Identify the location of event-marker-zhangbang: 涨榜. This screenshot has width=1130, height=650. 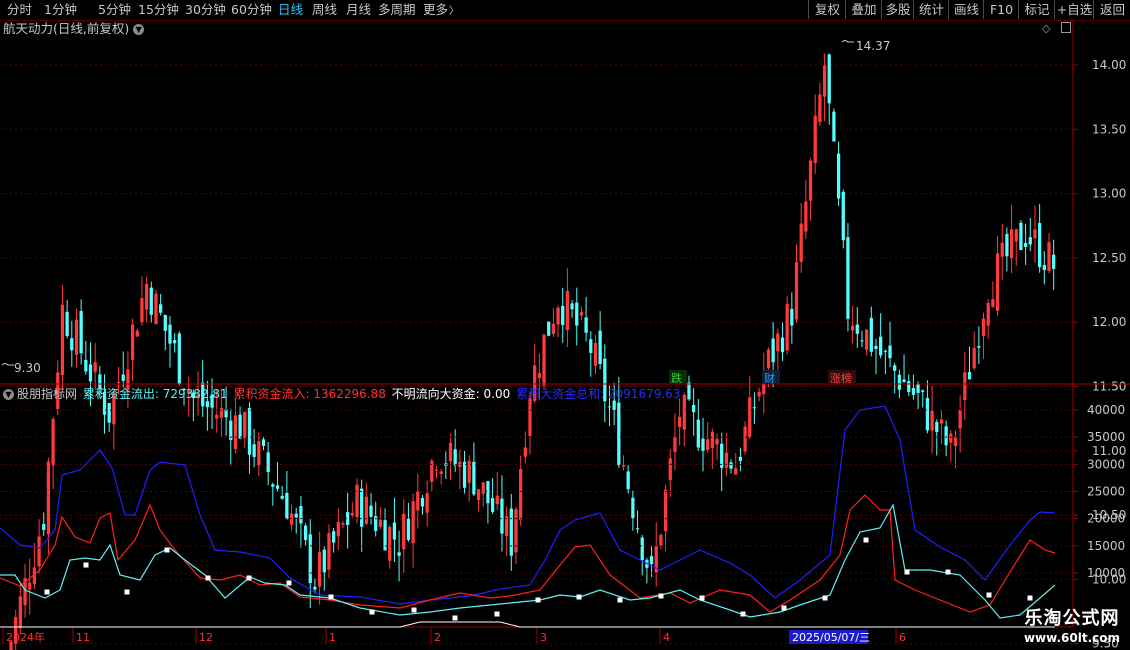
(842, 377).